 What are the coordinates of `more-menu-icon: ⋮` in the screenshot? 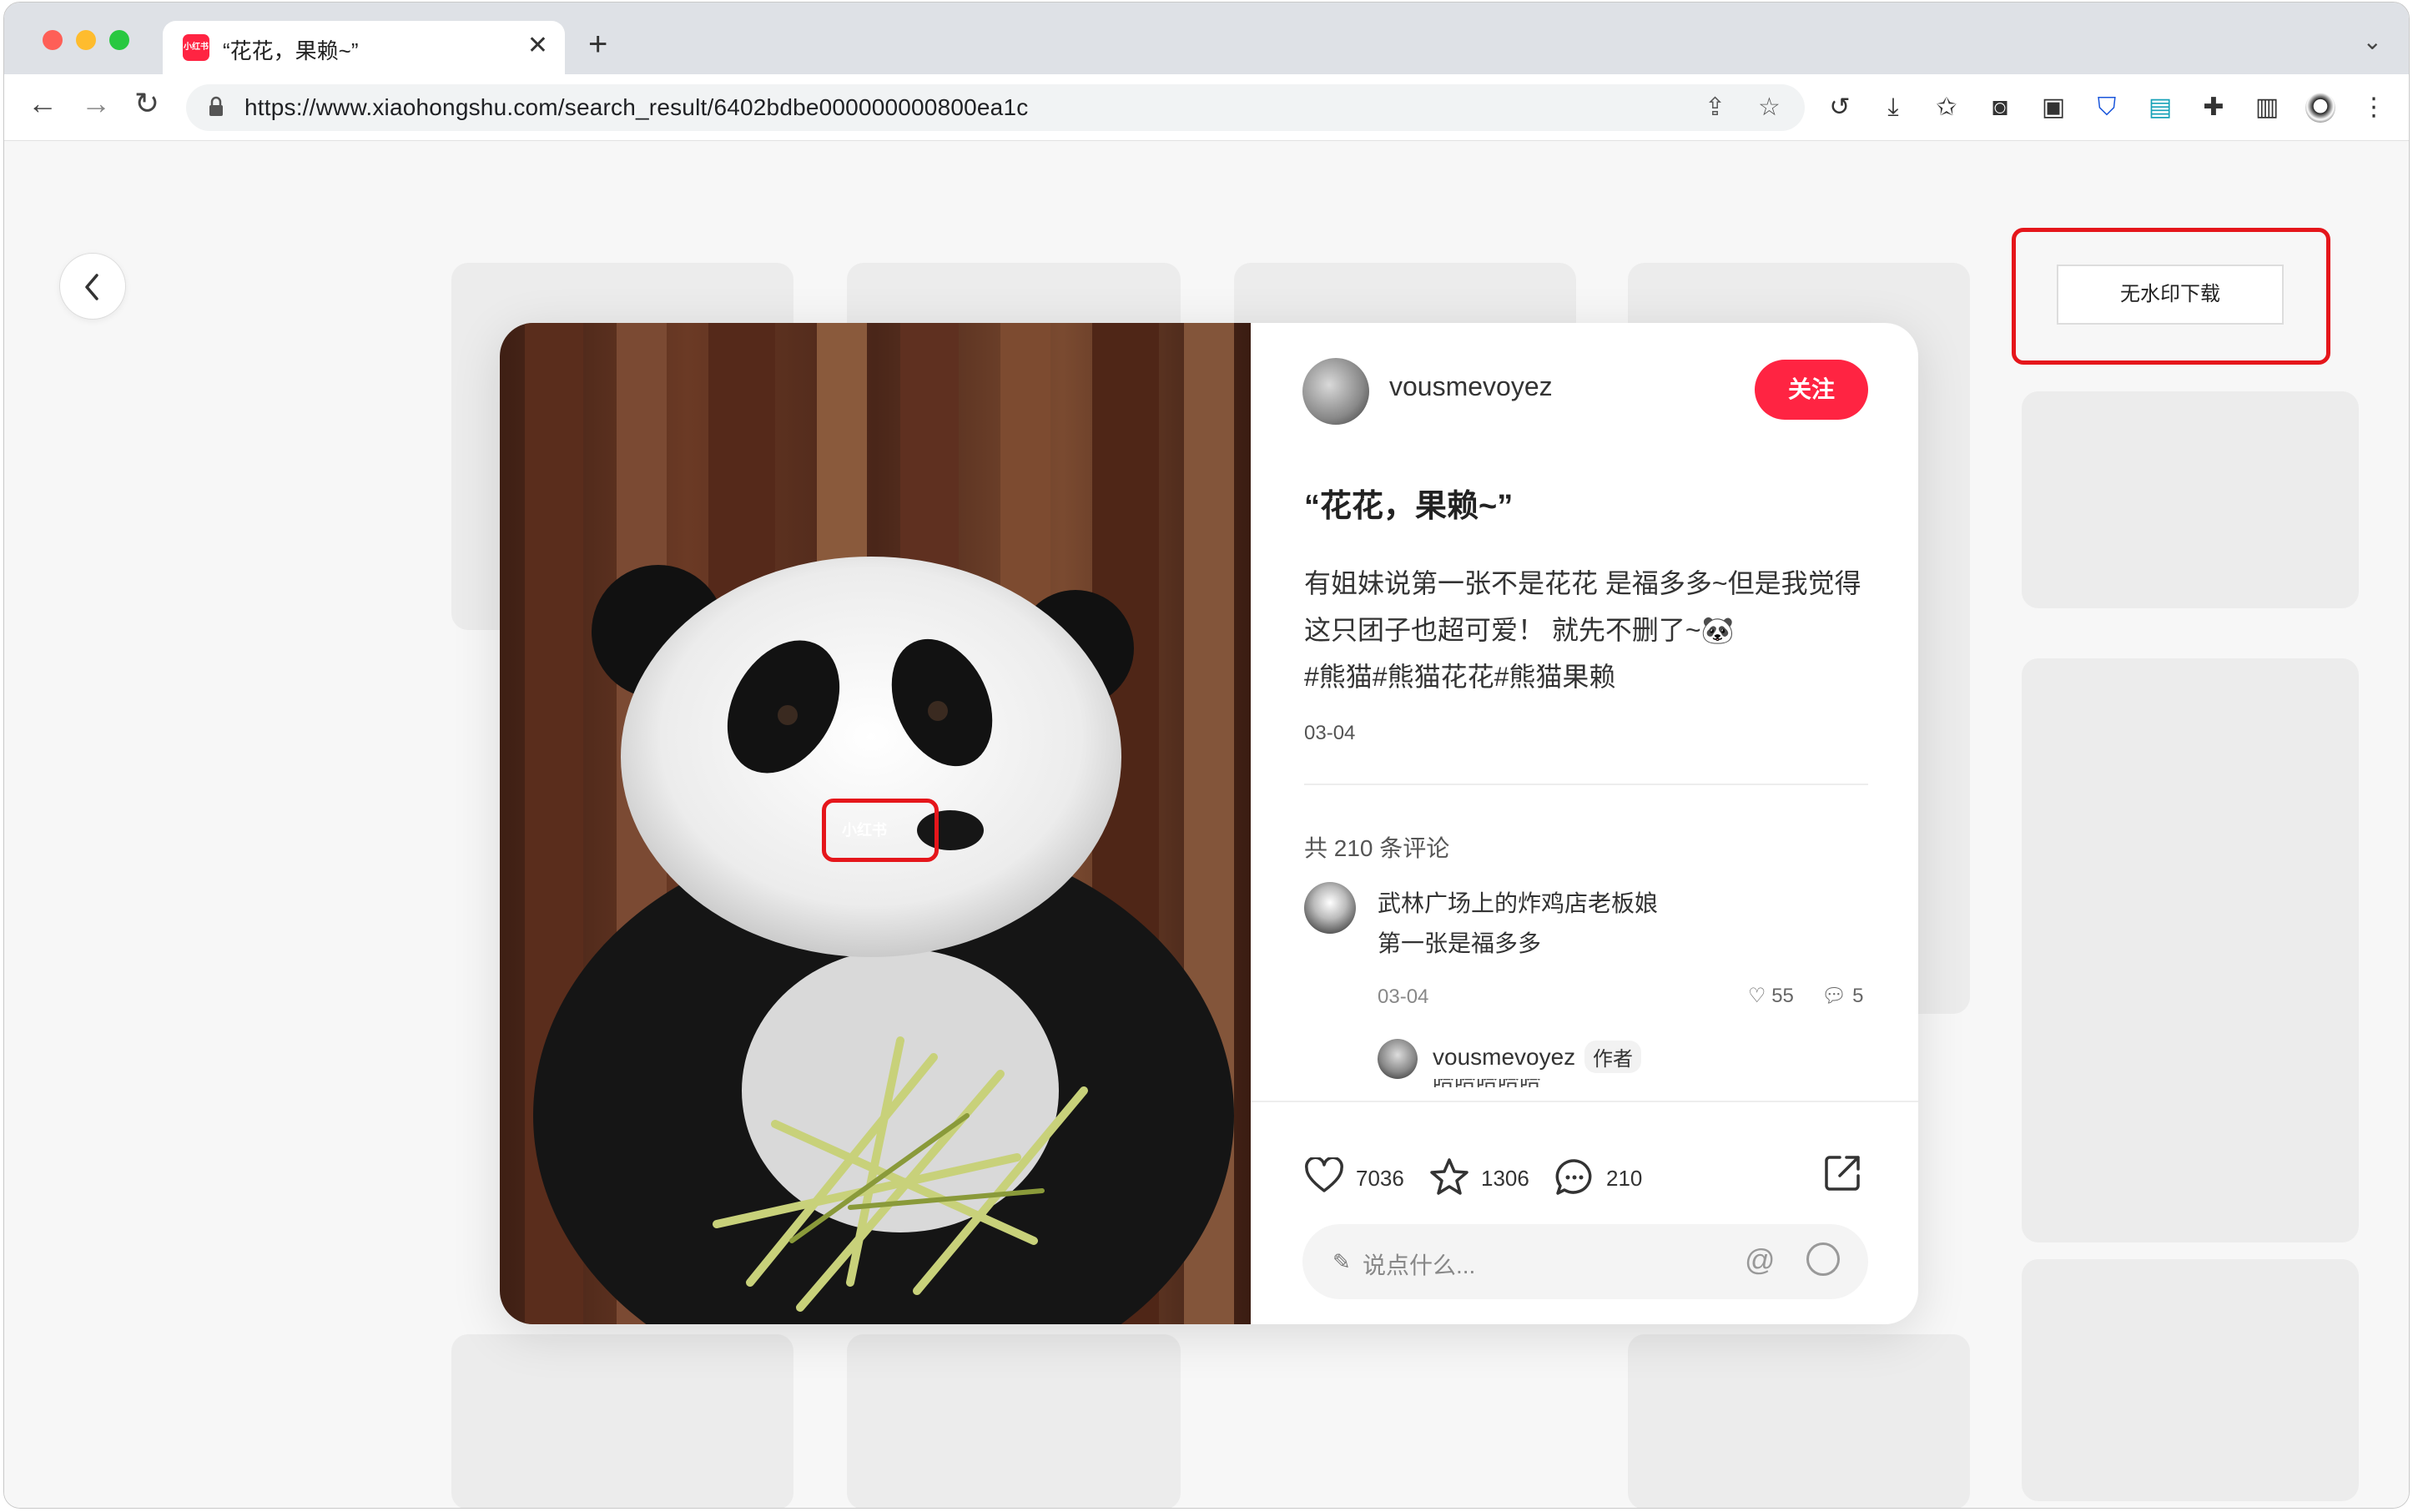 It's located at (2374, 108).